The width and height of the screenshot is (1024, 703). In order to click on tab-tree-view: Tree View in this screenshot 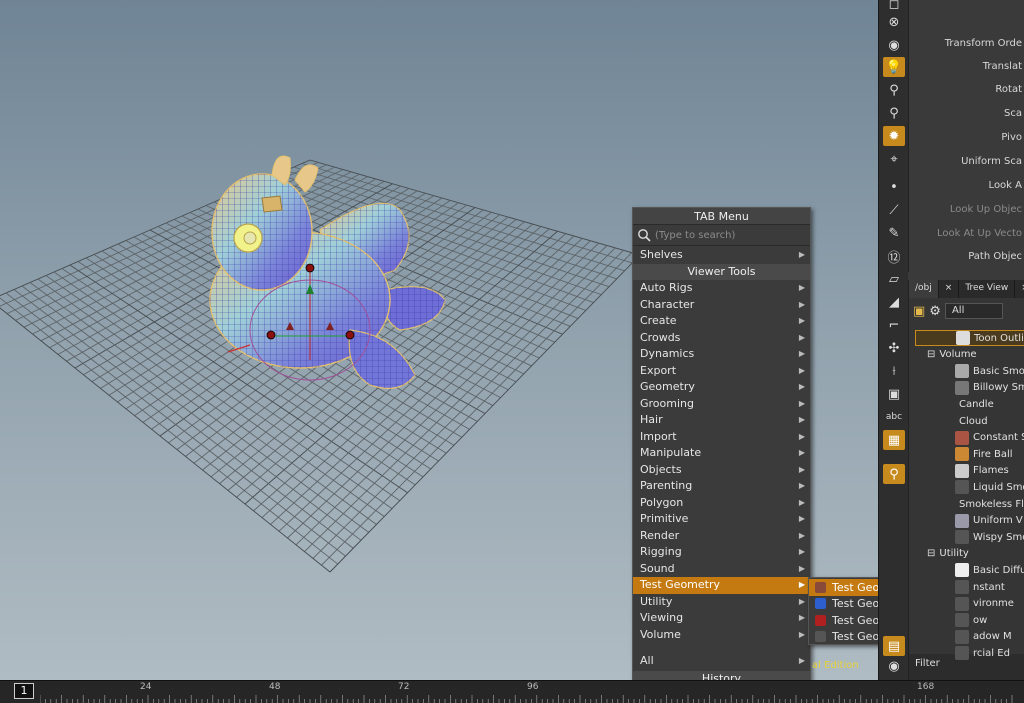, I will do `click(987, 289)`.